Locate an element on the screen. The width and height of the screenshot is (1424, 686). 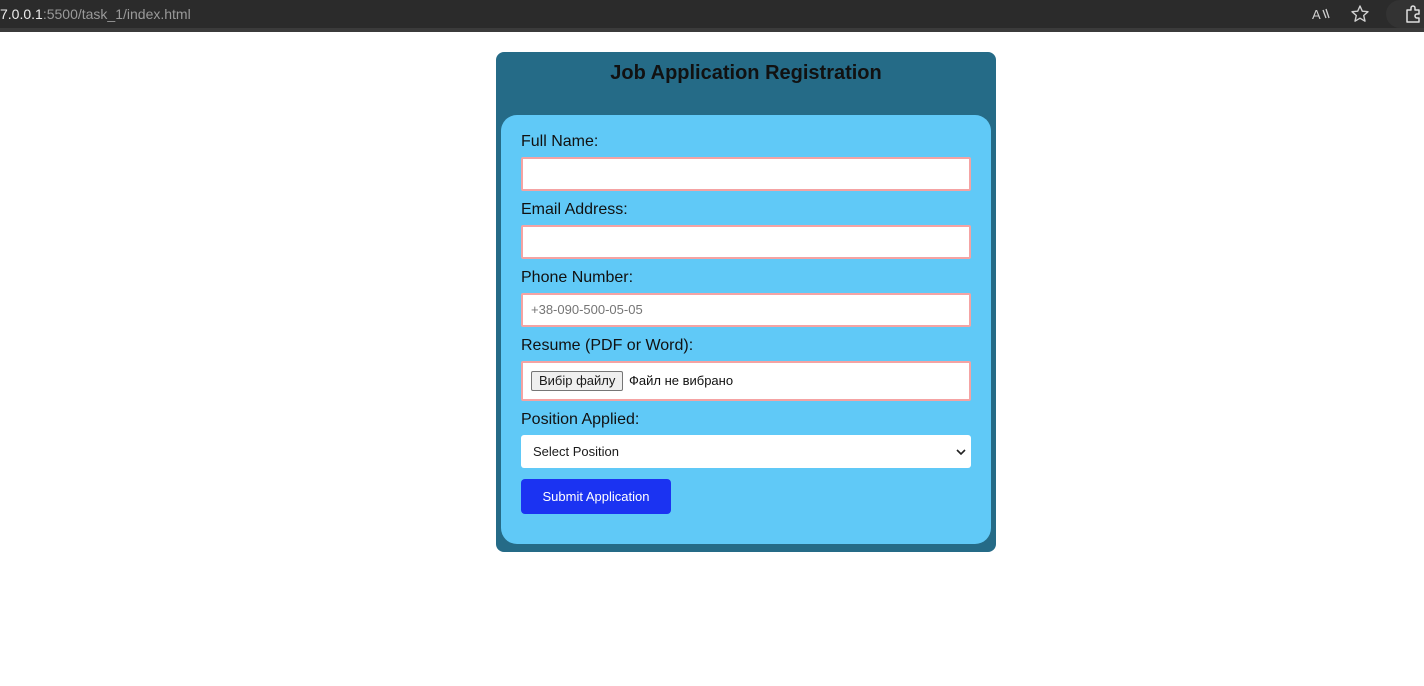
extensions-icon is located at coordinates (1405, 14).